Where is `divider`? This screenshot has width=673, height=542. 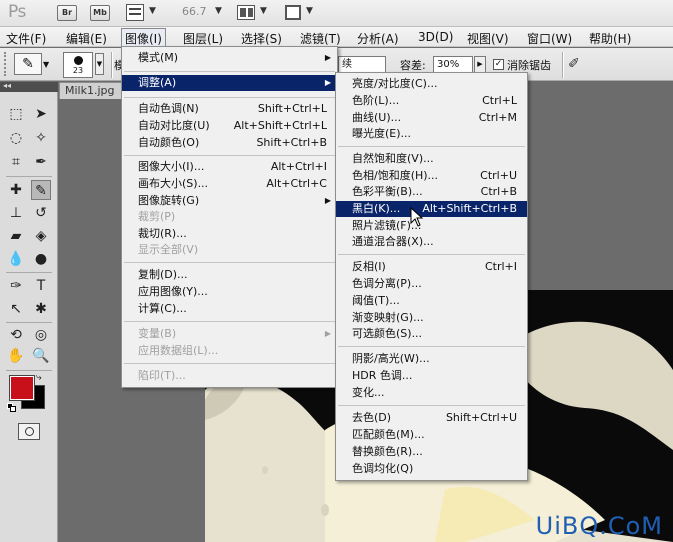
divider is located at coordinates (29, 370).